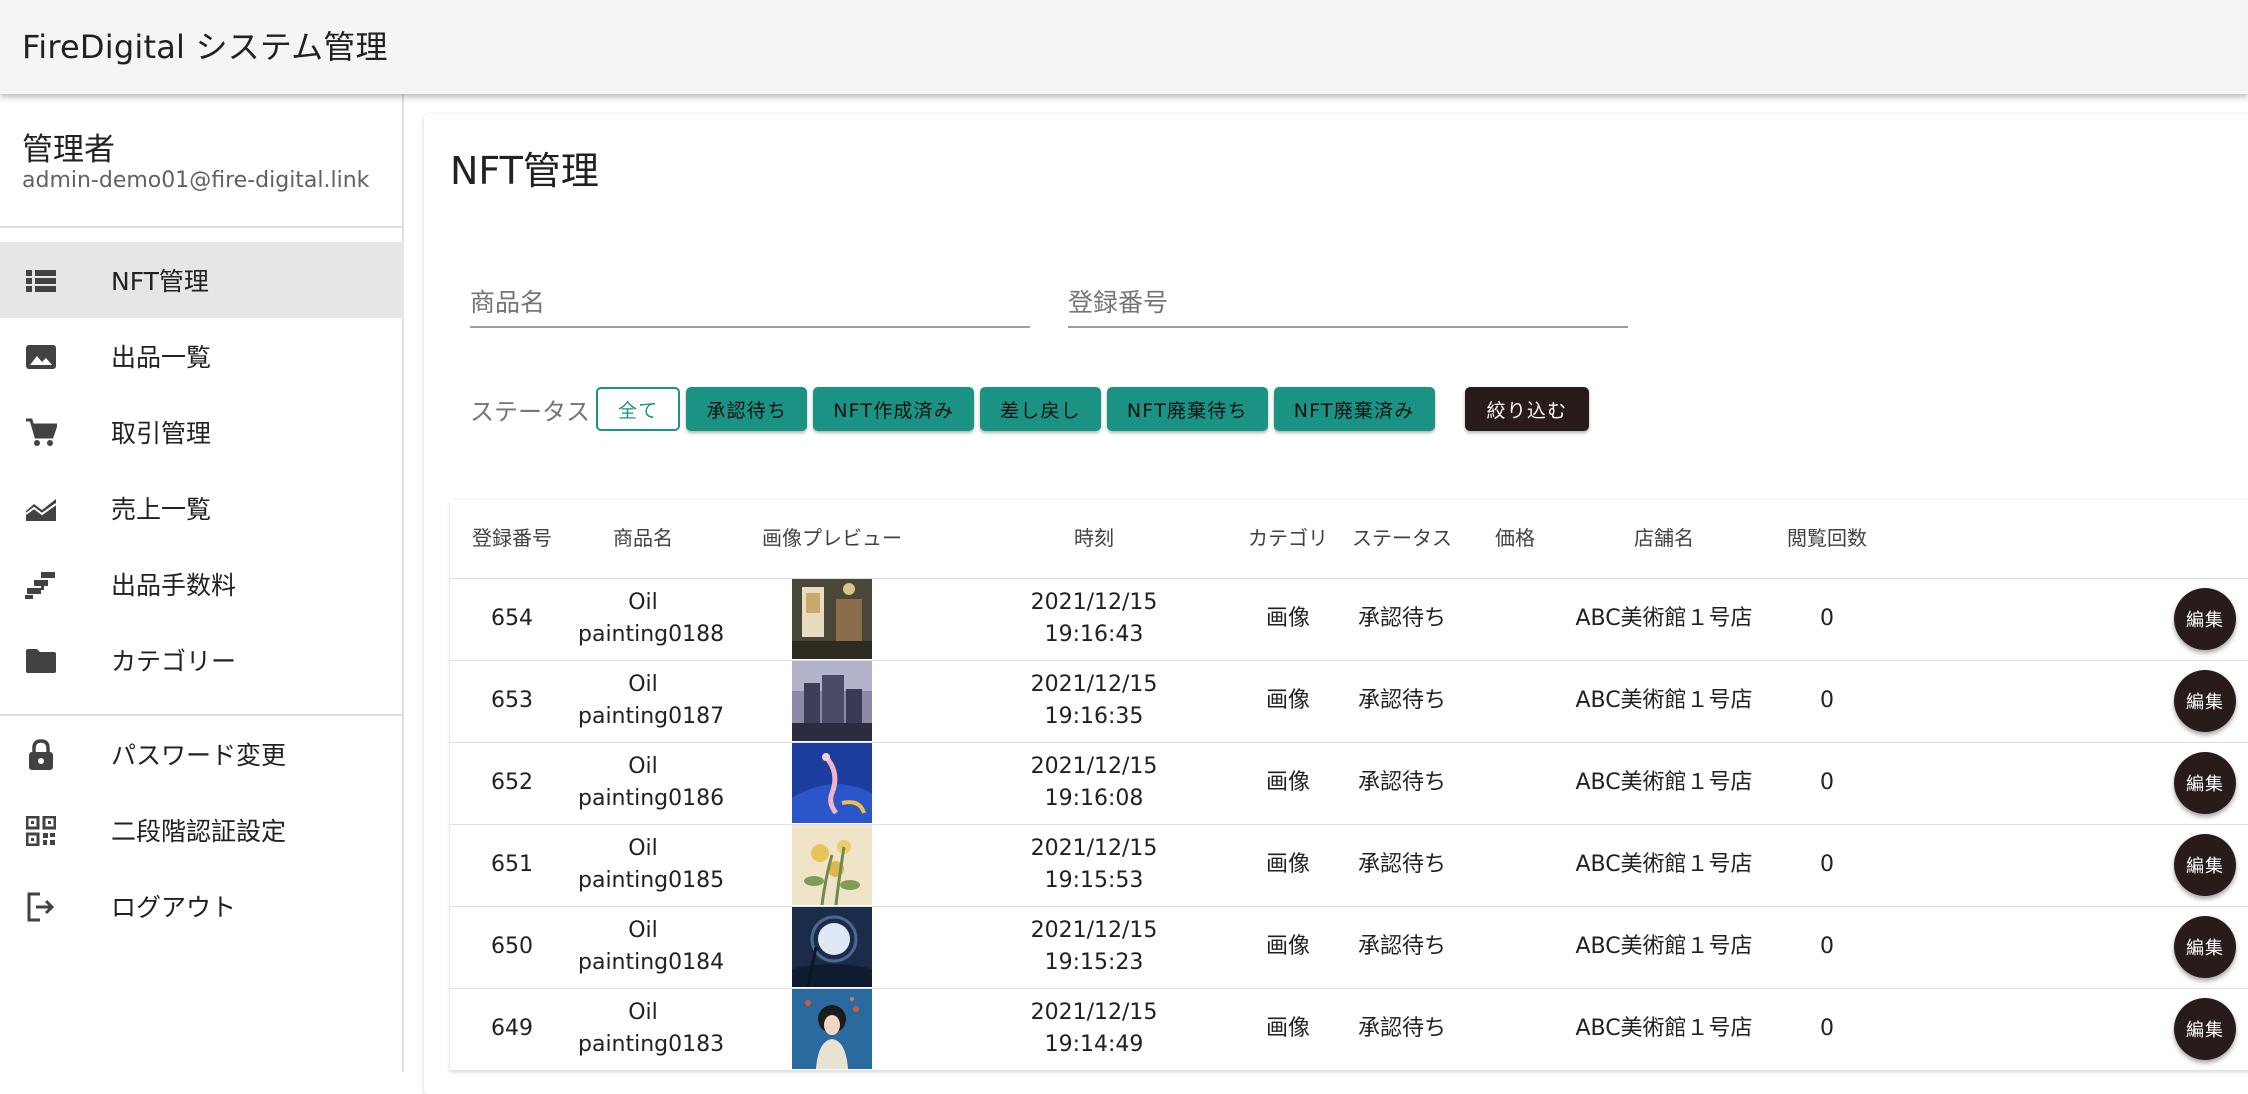  Describe the element at coordinates (1354, 409) in the screenshot. I see `status-chip-disposed: NFT廃棄済み` at that location.